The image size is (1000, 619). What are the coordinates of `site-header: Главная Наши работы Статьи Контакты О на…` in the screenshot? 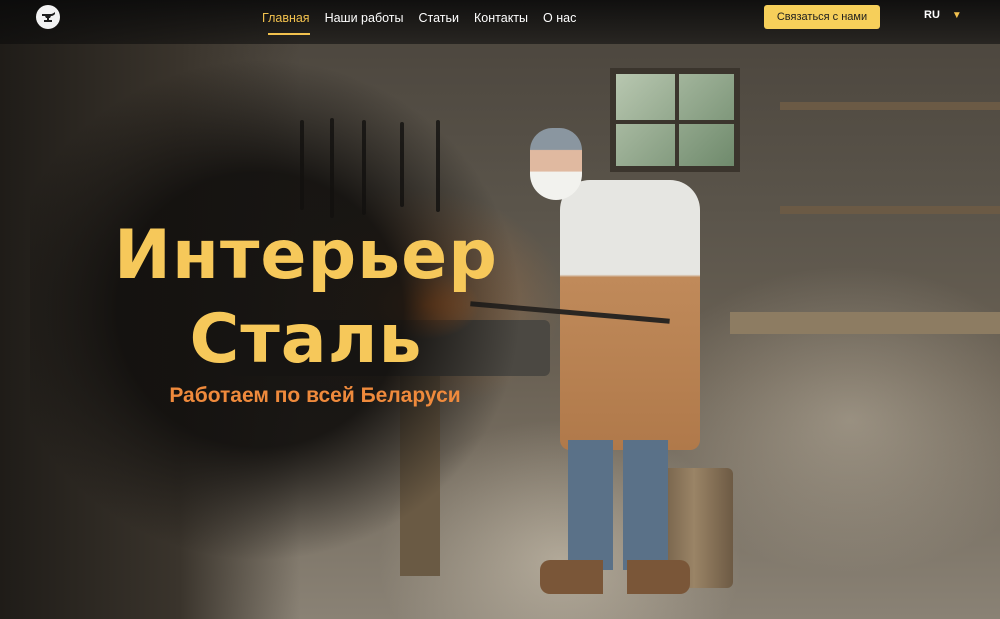 It's located at (500, 22).